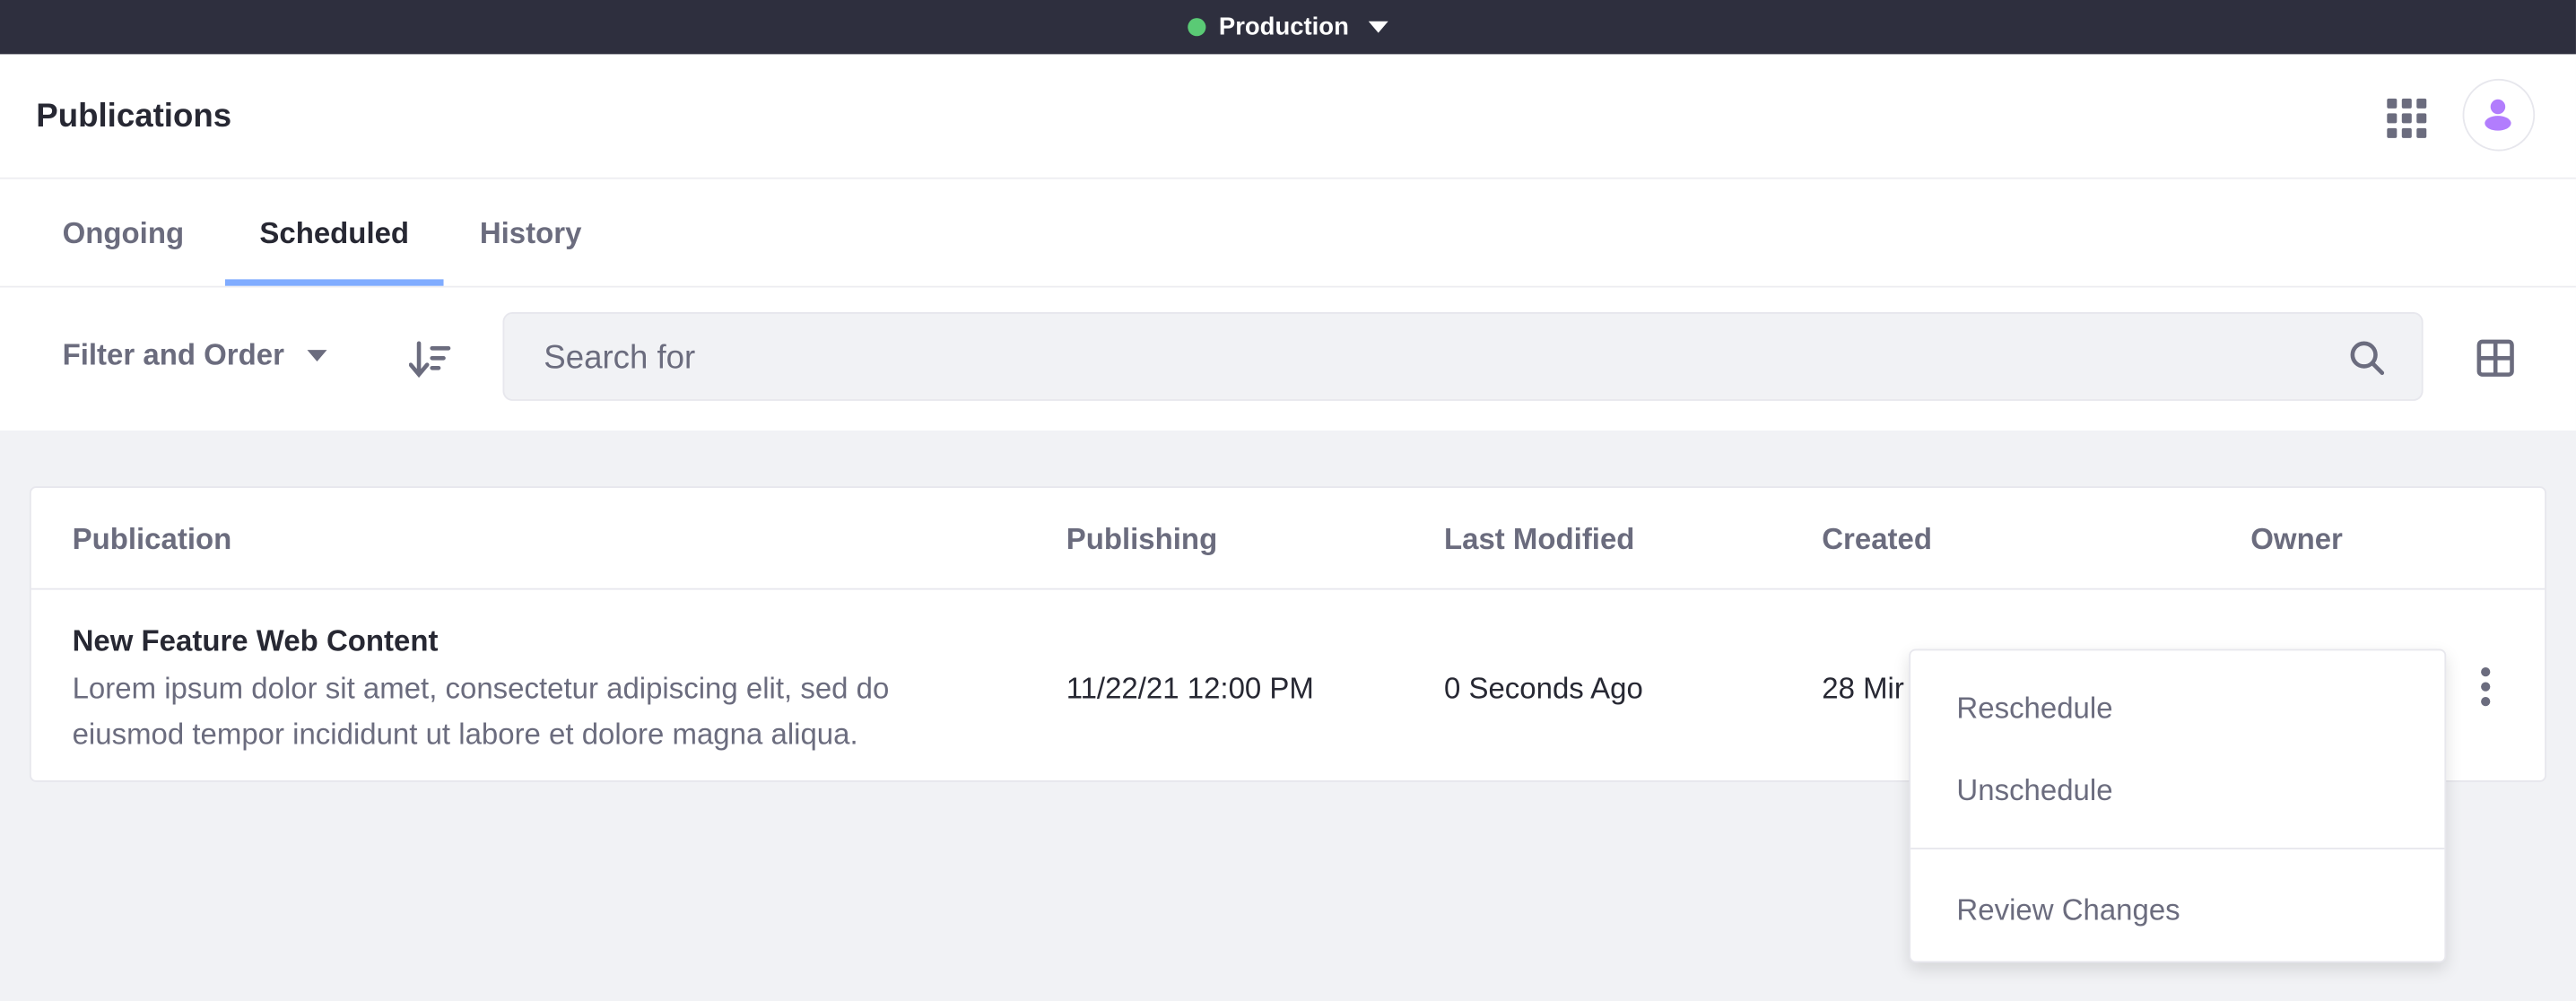 The width and height of the screenshot is (2576, 1001). Describe the element at coordinates (1190, 688) in the screenshot. I see `publishing-date: 11/22/21 12:00 PM` at that location.